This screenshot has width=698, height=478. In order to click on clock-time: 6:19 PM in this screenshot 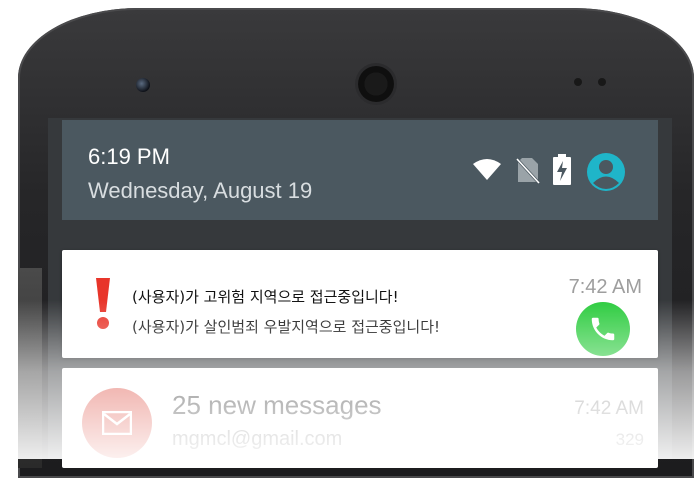, I will do `click(129, 156)`.